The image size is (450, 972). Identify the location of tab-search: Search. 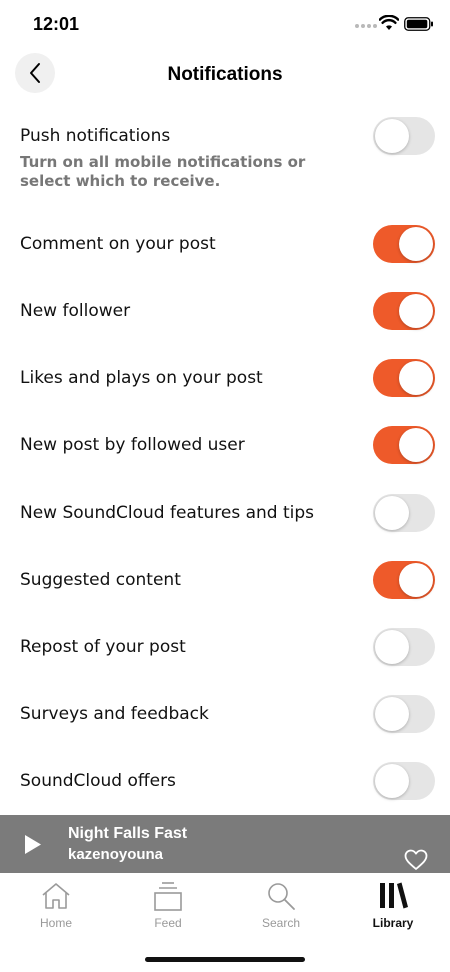
(281, 903).